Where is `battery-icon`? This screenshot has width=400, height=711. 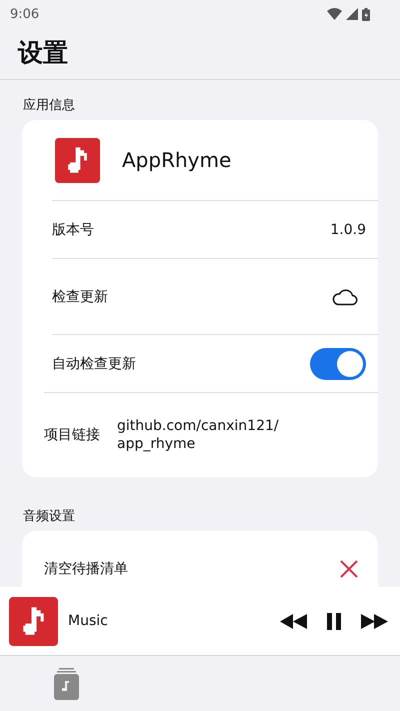
battery-icon is located at coordinates (366, 14).